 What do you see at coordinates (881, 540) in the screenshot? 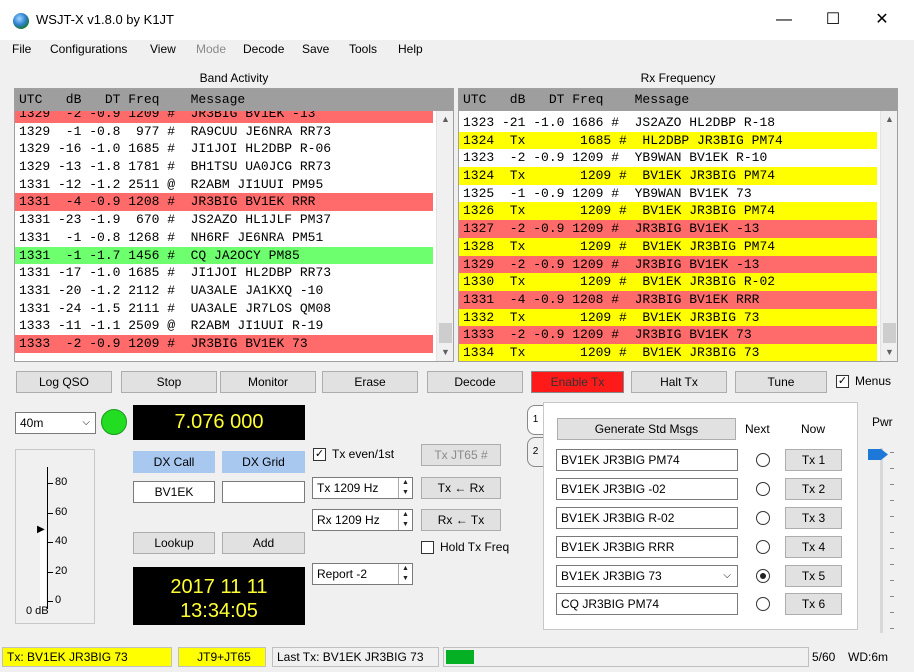
I see `power-slider-track` at bounding box center [881, 540].